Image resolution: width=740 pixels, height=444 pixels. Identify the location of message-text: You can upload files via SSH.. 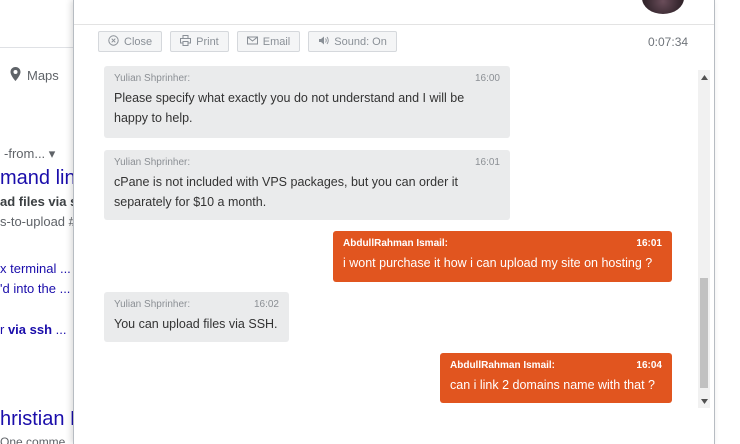
(196, 324).